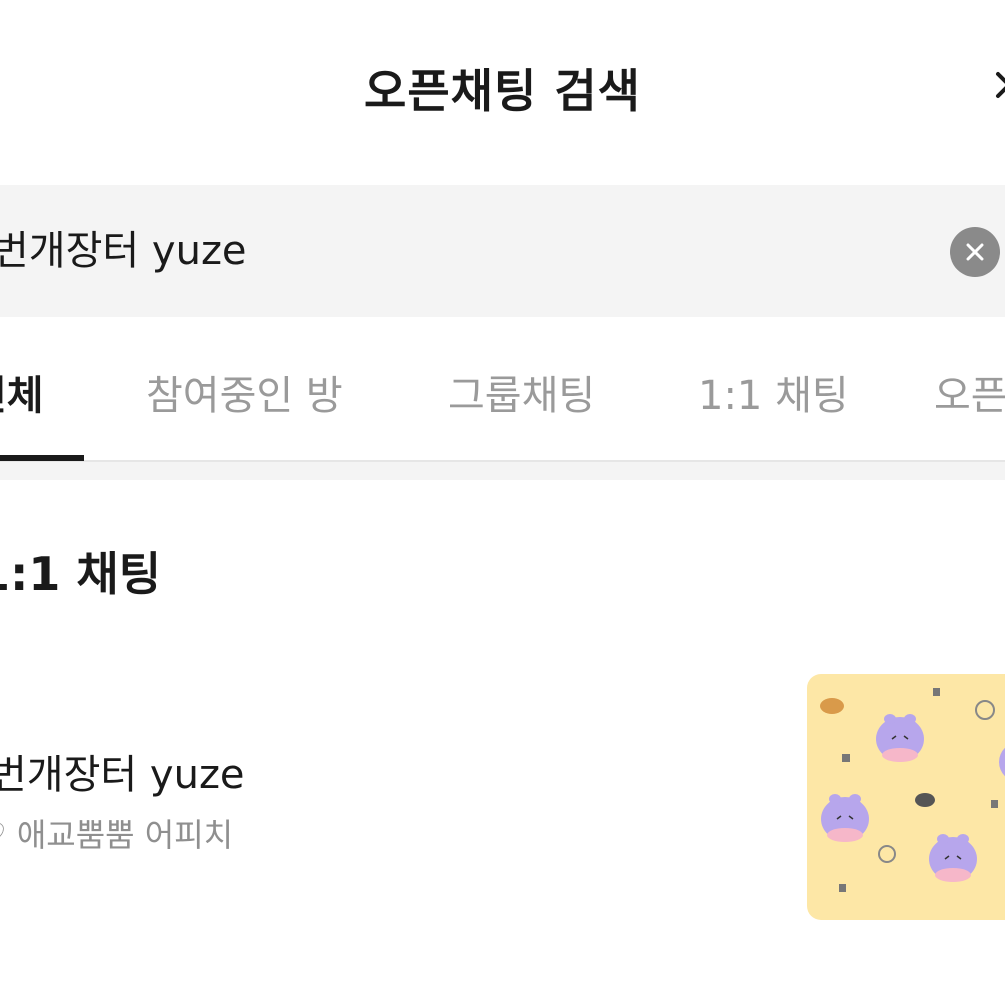  Describe the element at coordinates (502, 91) in the screenshot. I see `page-title: 오픈채팅 검색` at that location.